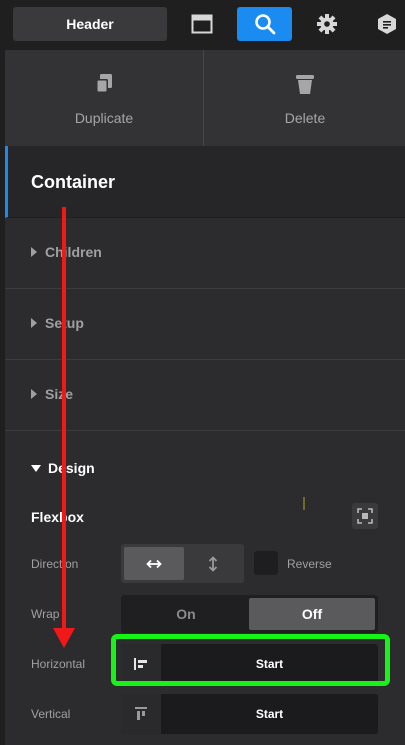 This screenshot has width=405, height=745. I want to click on reverse-label: Reverse, so click(309, 564).